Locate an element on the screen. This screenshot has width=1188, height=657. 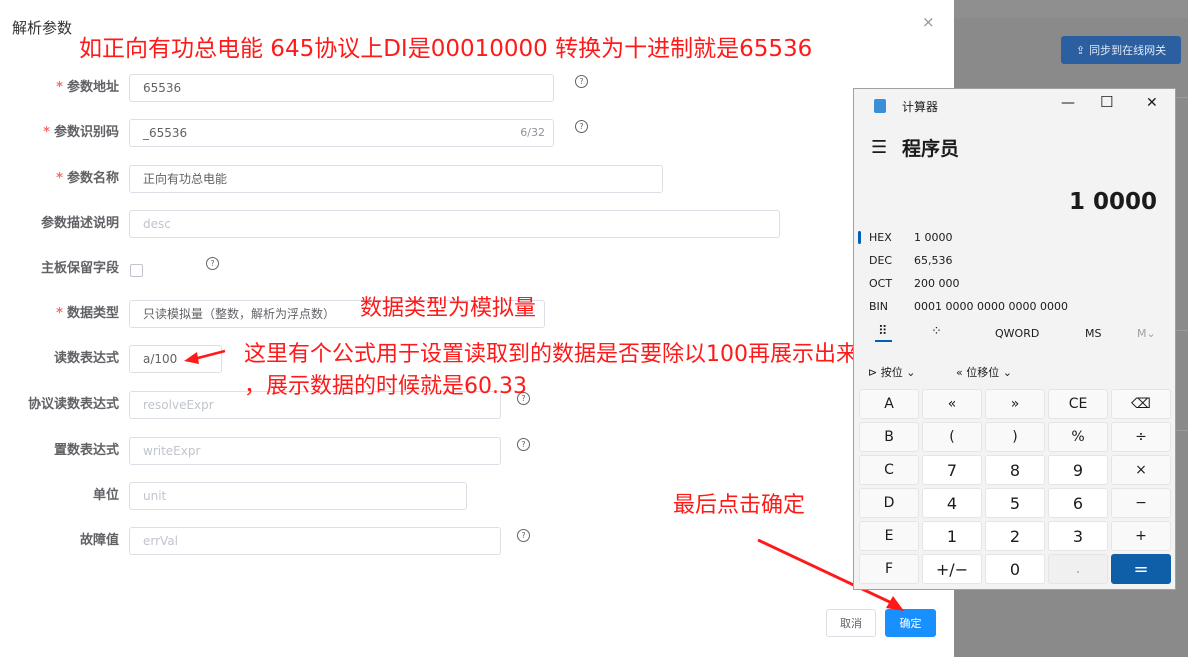
field-row-unit: 单位 is located at coordinates (59, 497).